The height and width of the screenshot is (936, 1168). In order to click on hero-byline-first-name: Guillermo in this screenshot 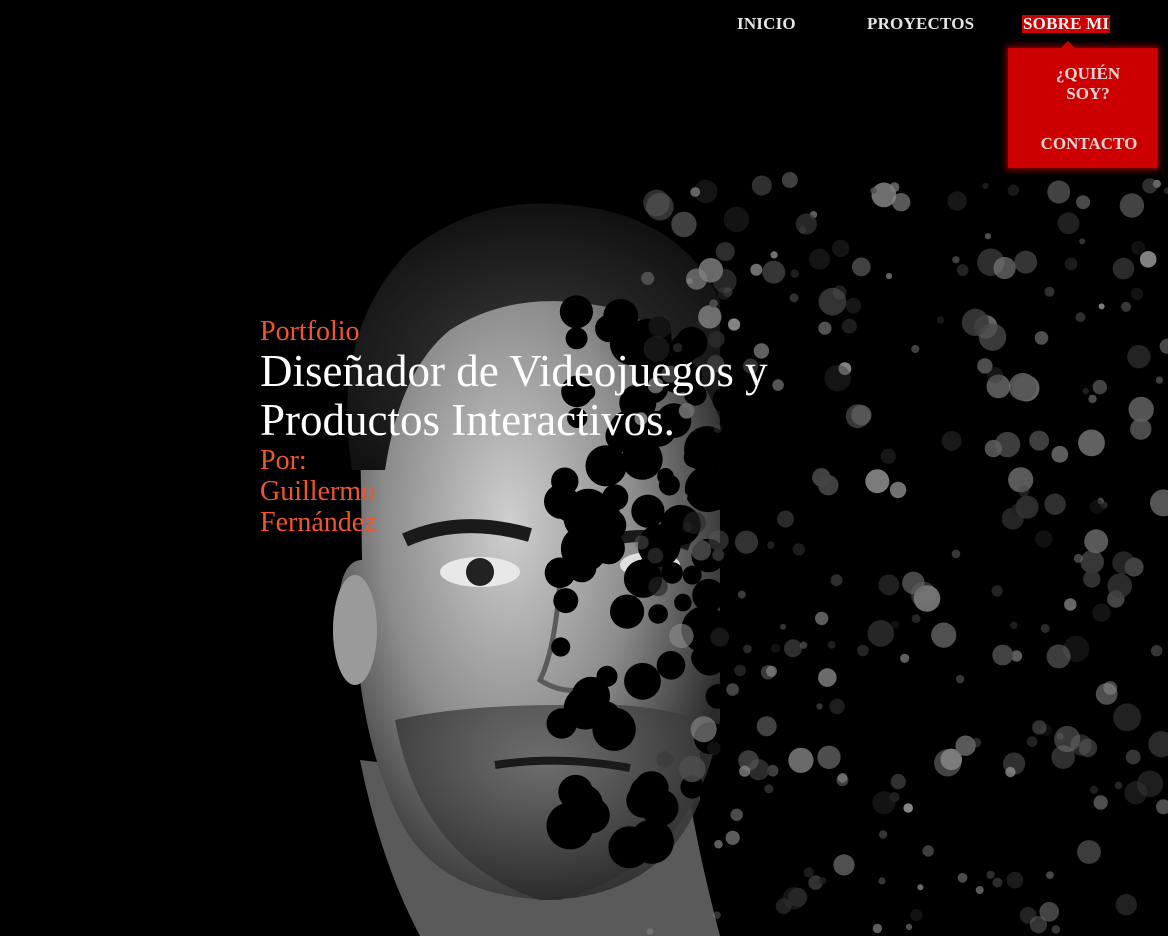, I will do `click(318, 491)`.